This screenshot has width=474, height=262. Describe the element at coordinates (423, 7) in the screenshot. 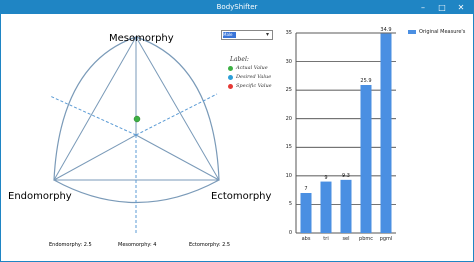

I see `minimize-icon: –` at that location.